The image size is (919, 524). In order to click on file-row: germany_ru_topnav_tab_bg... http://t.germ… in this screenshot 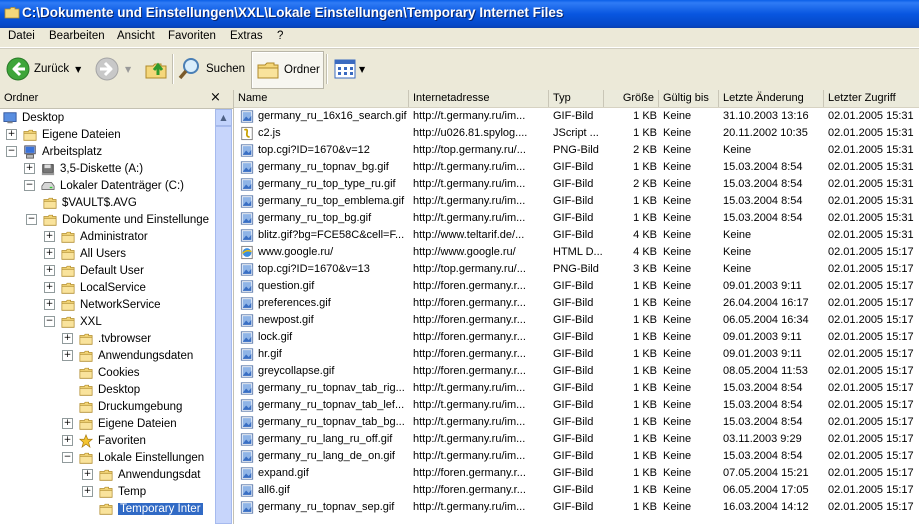, I will do `click(576, 422)`.